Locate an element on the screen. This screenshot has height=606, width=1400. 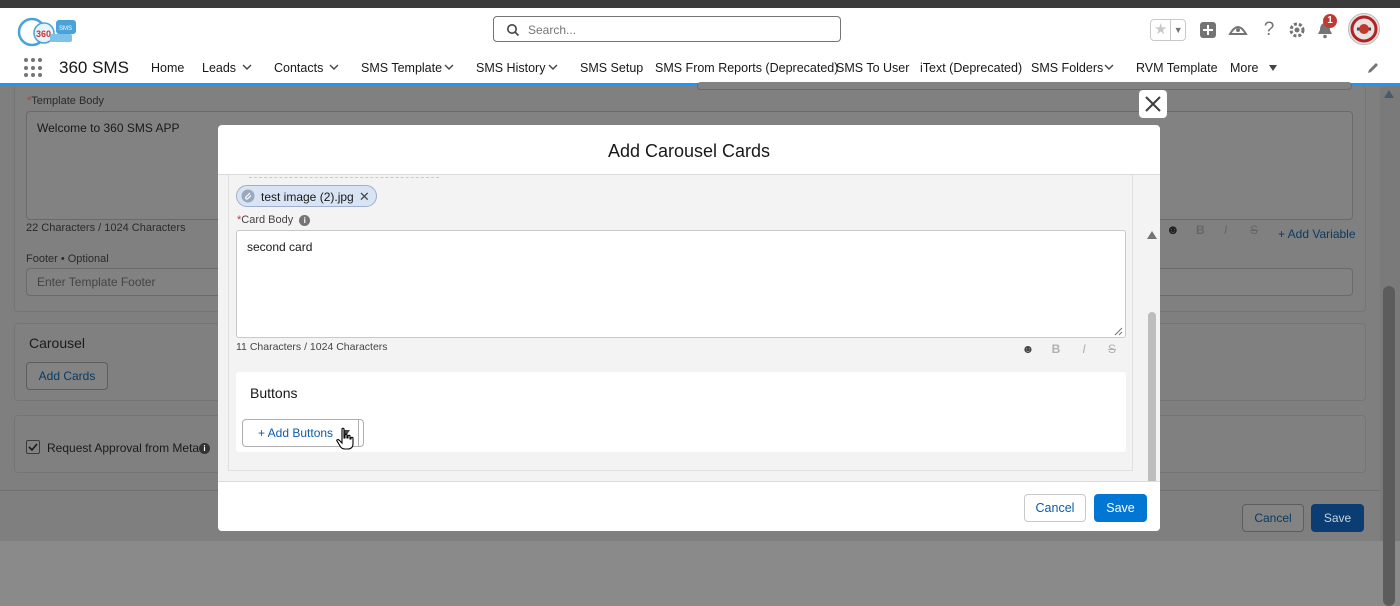
nav-item-leads: Leads is located at coordinates (219, 68).